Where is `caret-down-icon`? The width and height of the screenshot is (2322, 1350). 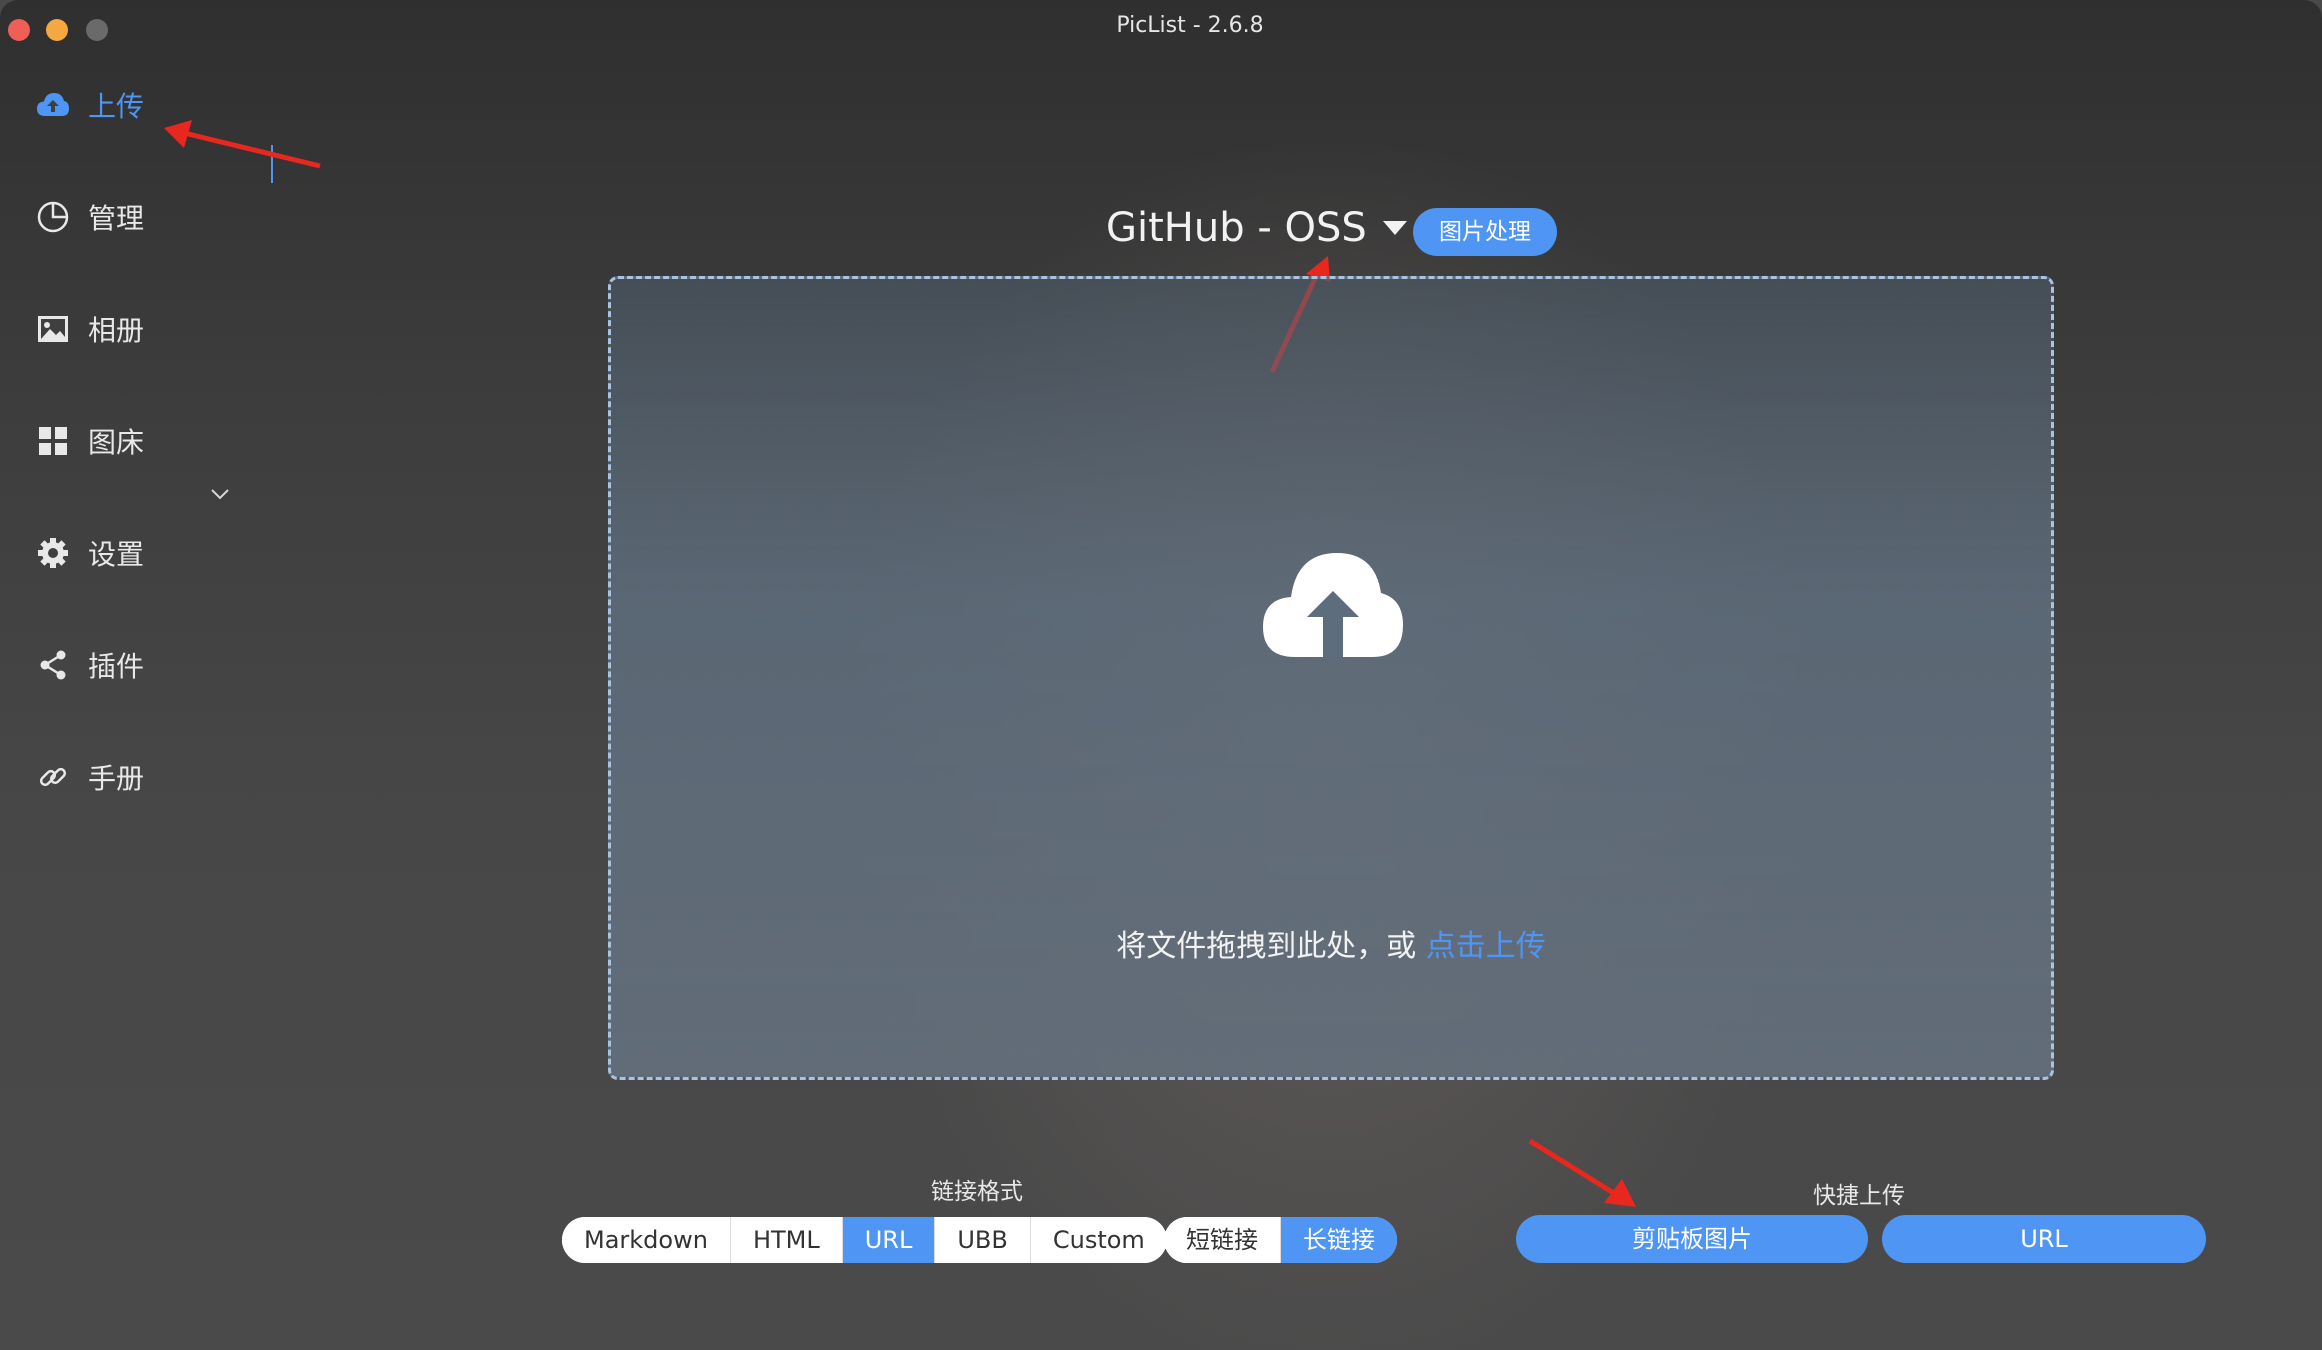 caret-down-icon is located at coordinates (1394, 228).